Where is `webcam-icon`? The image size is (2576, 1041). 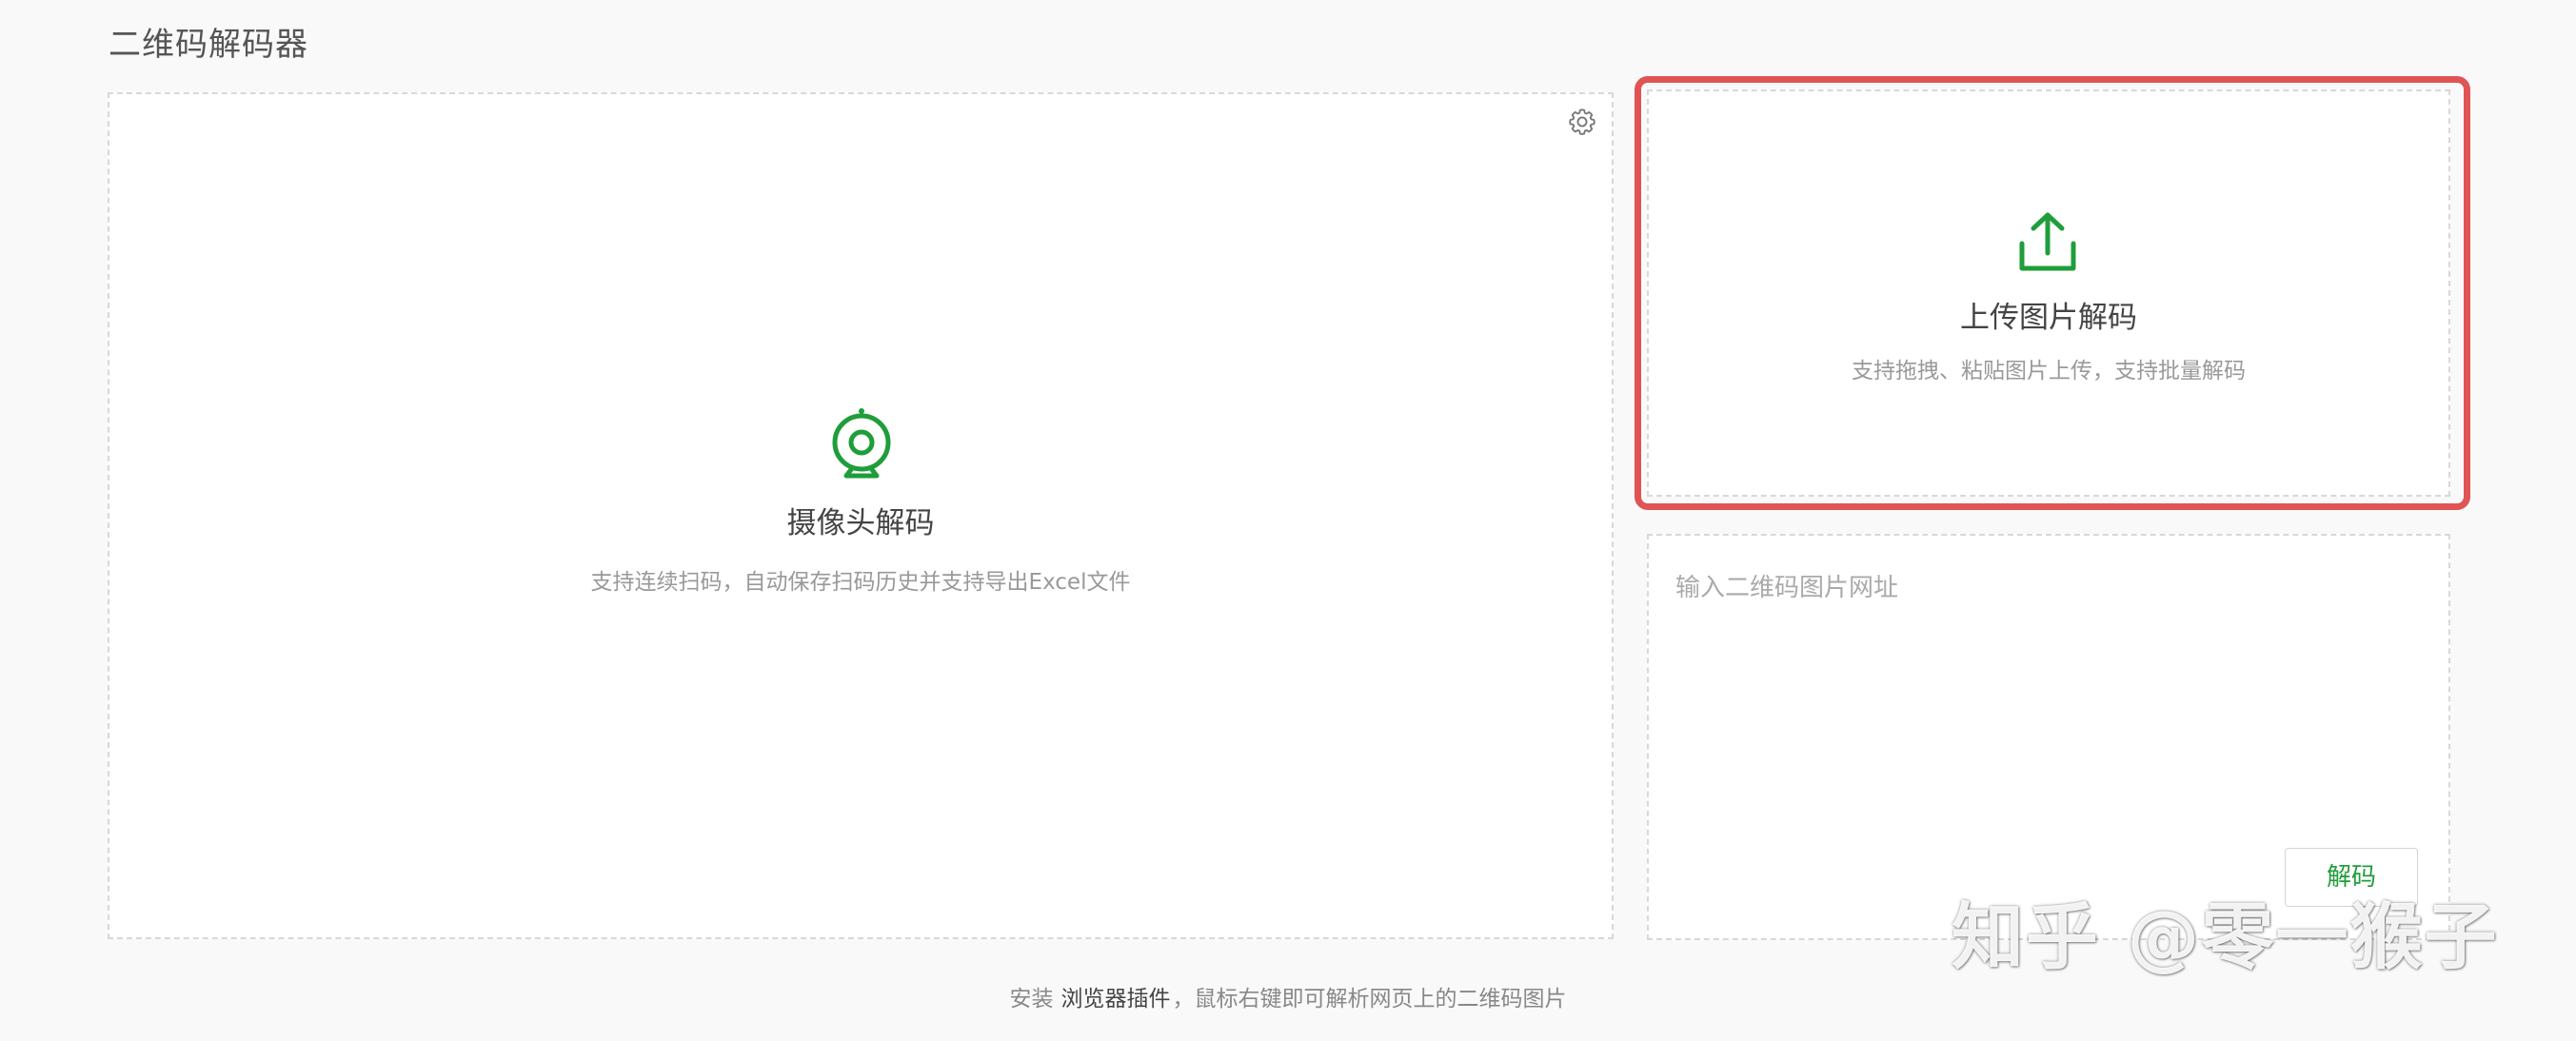
webcam-icon is located at coordinates (861, 444).